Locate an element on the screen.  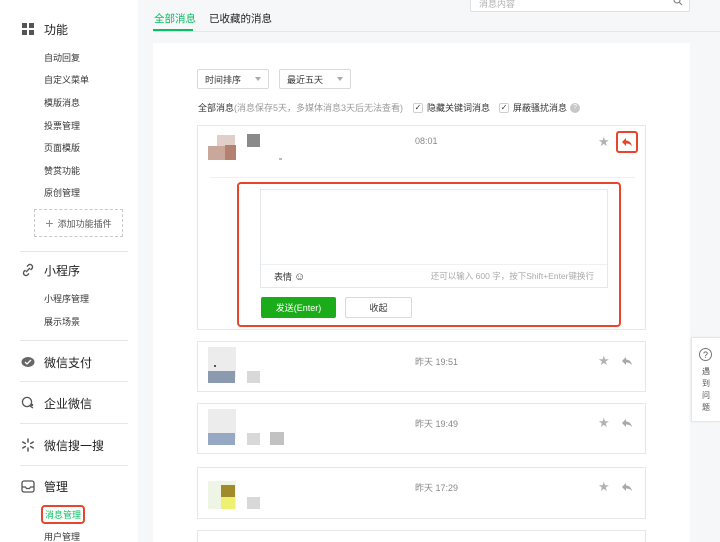
emoji-label: 表情 is located at coordinates (283, 277).